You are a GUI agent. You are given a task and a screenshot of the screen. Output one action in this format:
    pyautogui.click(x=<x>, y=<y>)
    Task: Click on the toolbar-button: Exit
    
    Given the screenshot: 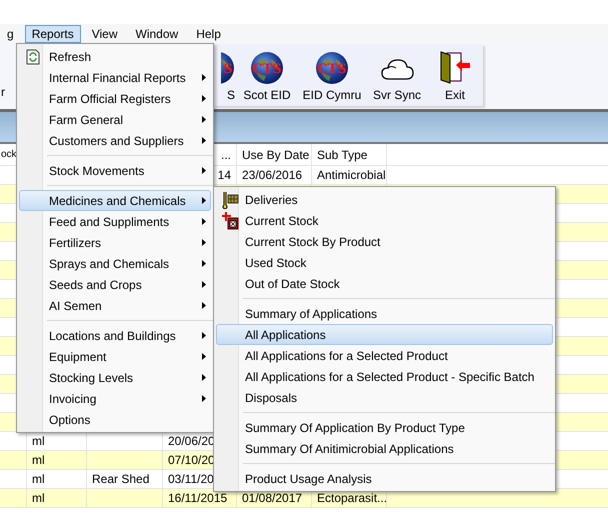 What is the action you would take?
    pyautogui.click(x=455, y=75)
    